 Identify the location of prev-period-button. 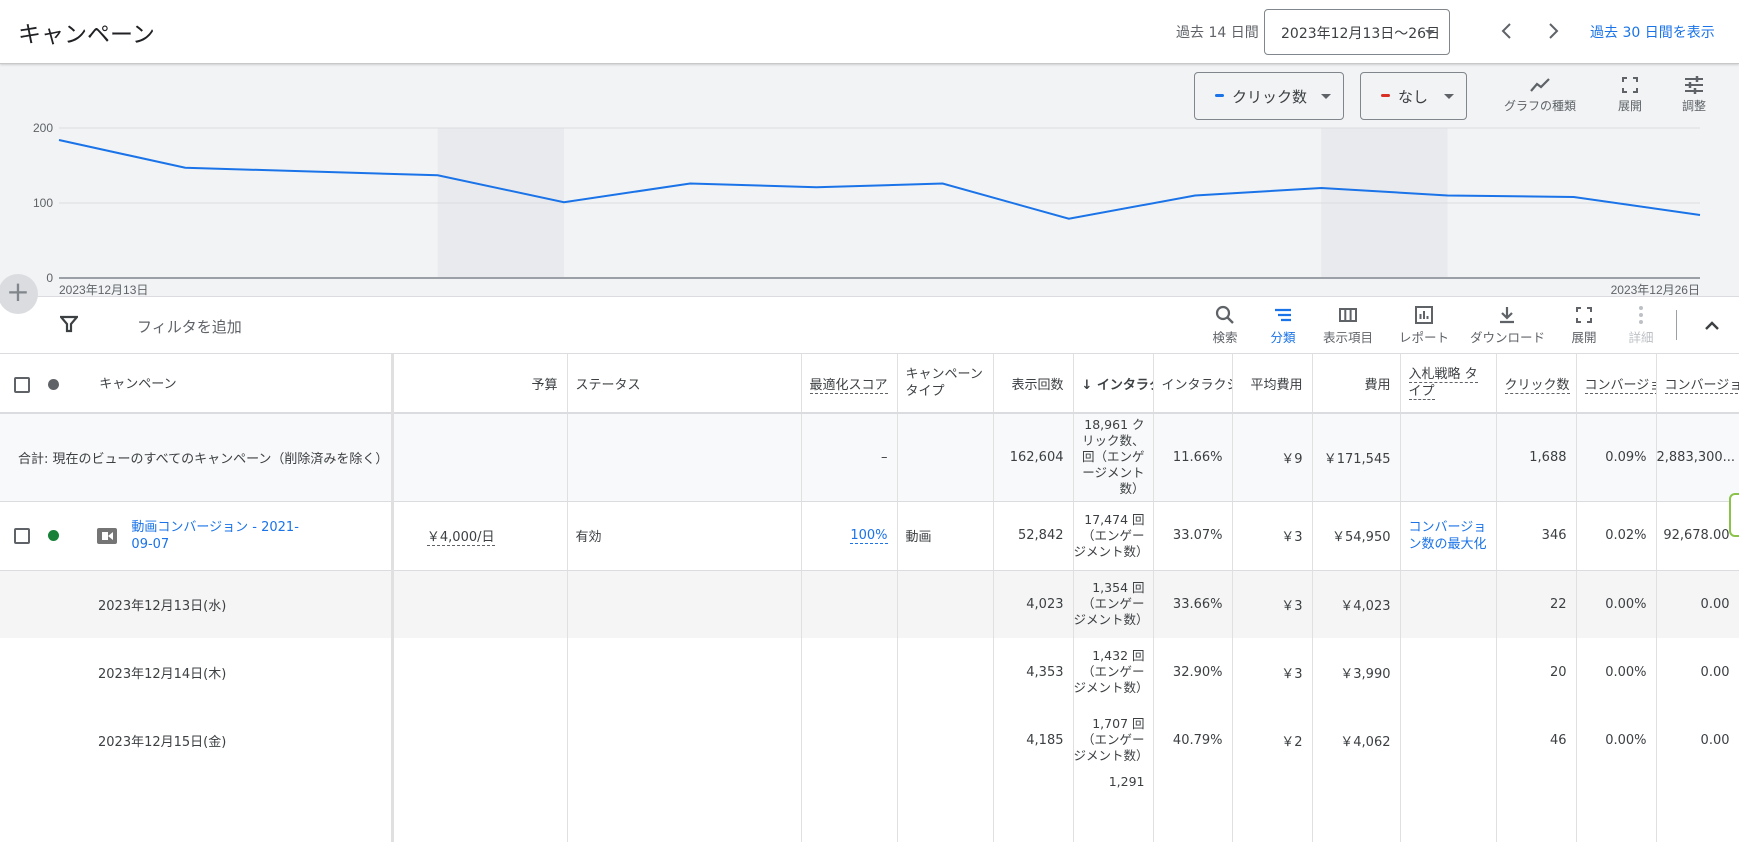
(1507, 31).